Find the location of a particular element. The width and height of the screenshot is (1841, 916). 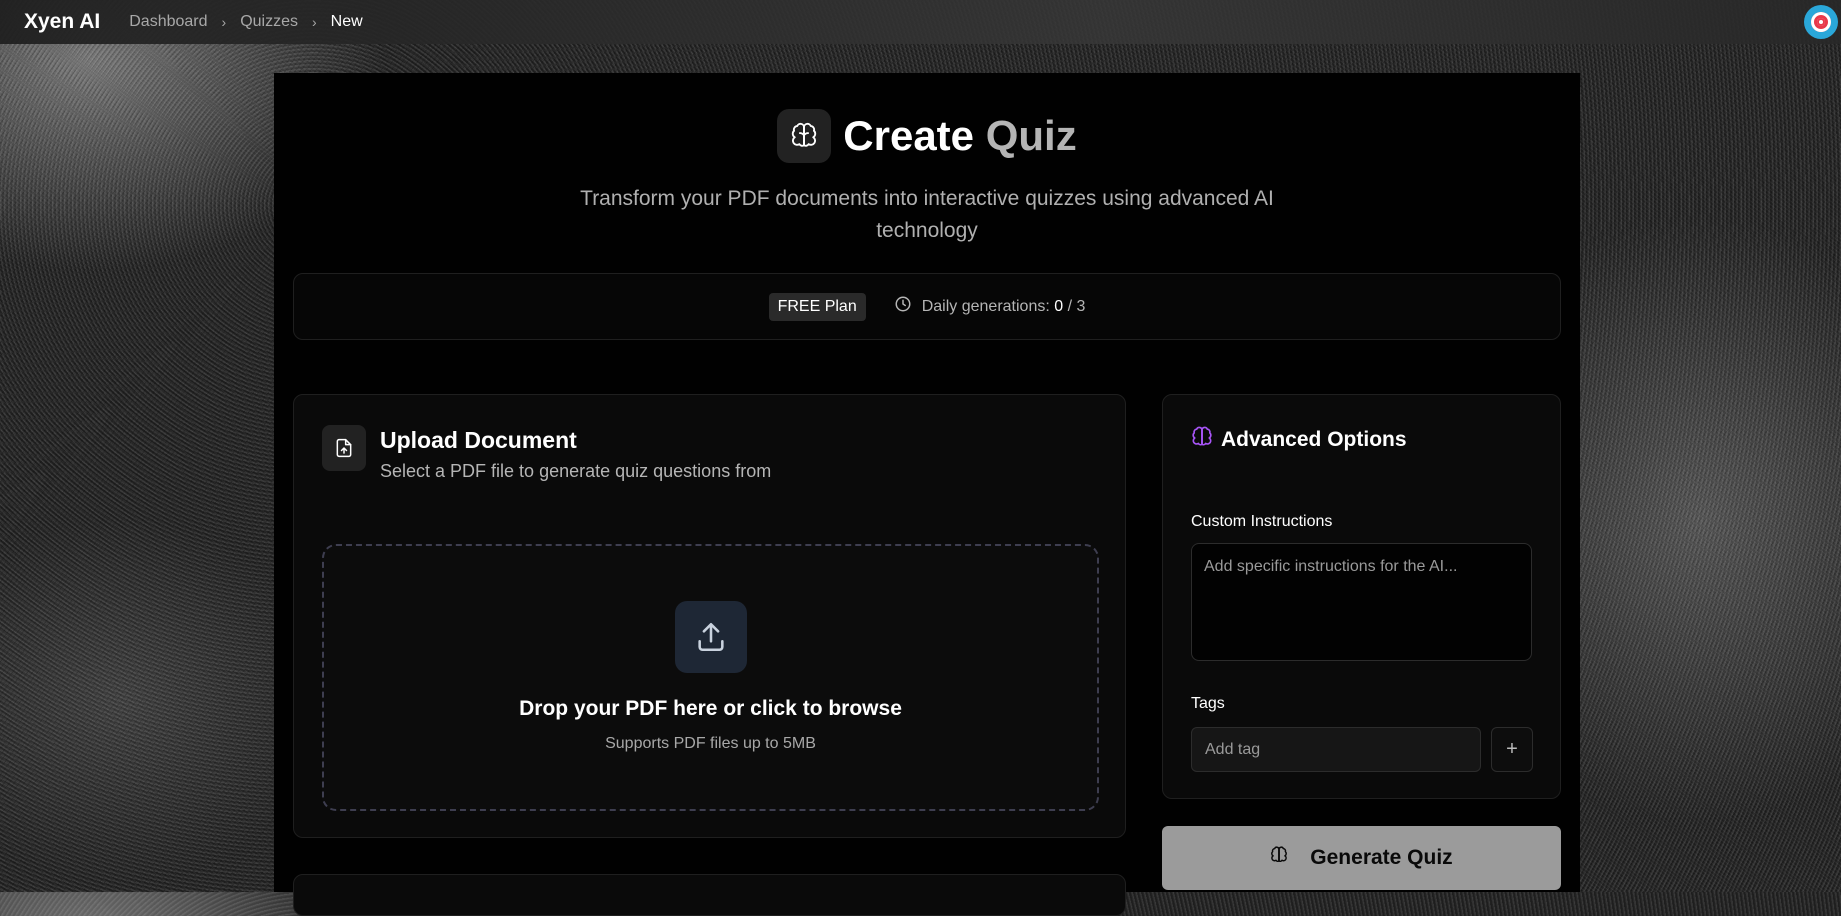

breadcrumb-current: New is located at coordinates (346, 21).